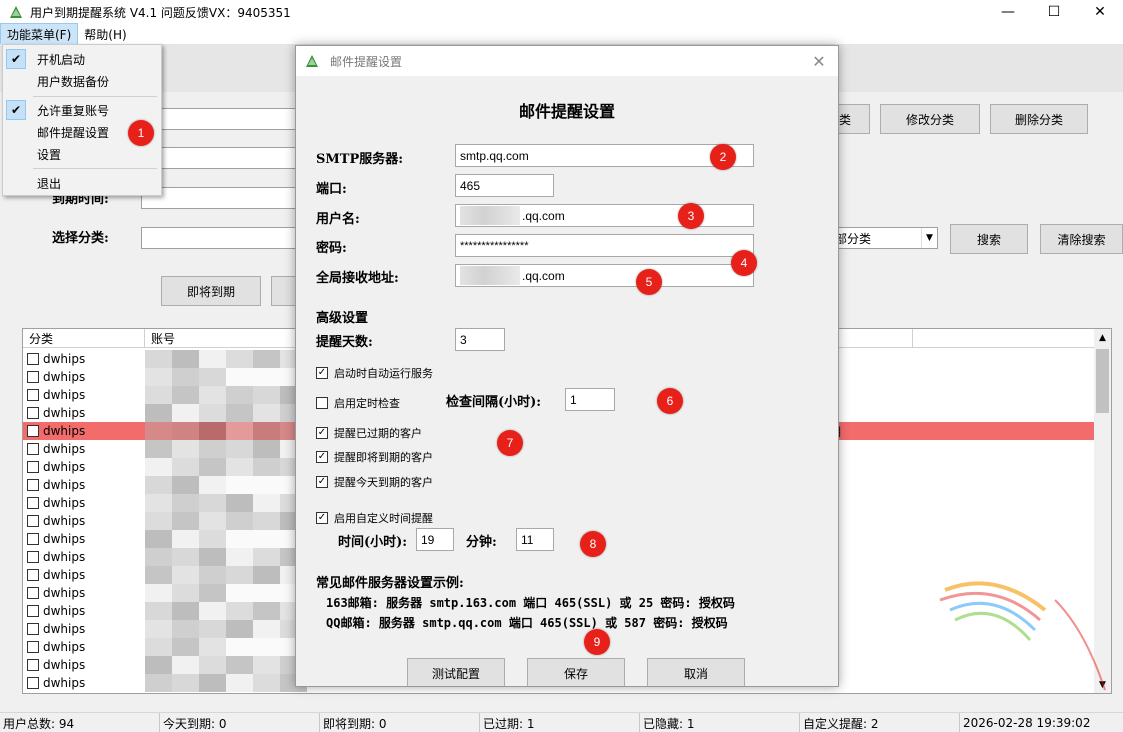 Image resolution: width=1123 pixels, height=732 pixels. Describe the element at coordinates (604, 215) in the screenshot. I see `username-input: .qq.com` at that location.